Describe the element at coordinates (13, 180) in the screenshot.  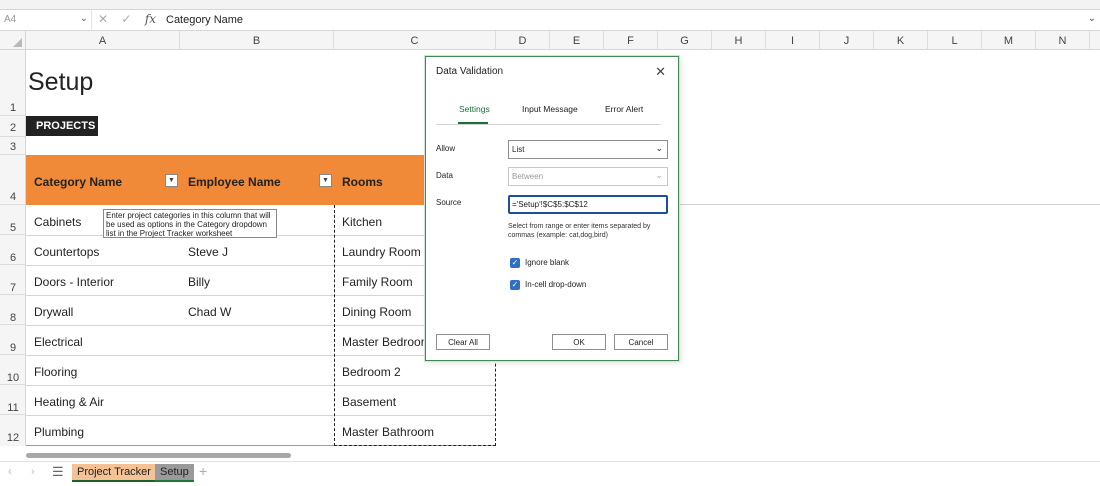
I see `row-header-4: 4` at that location.